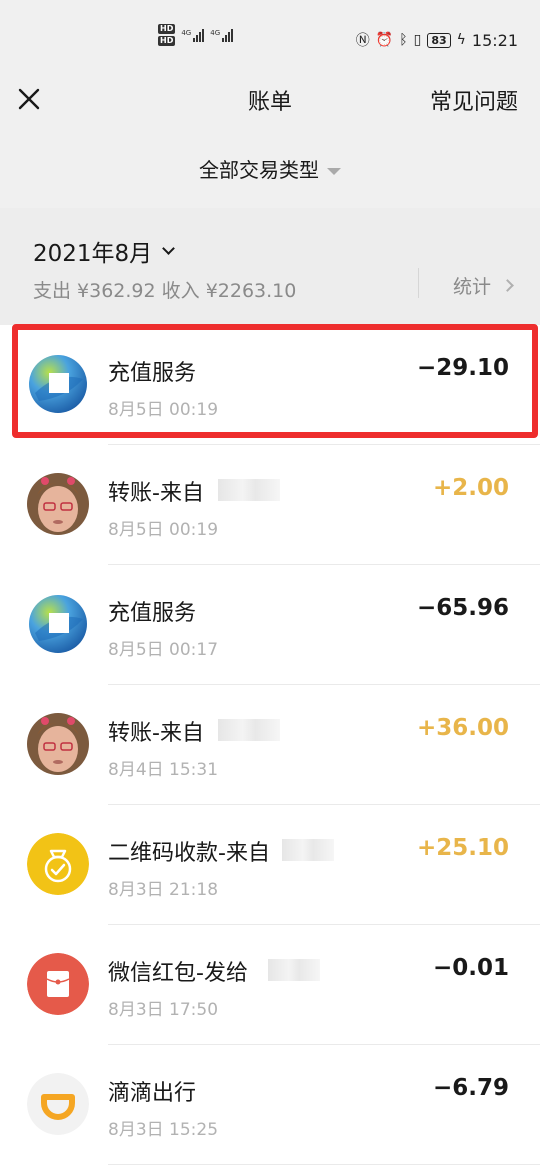  Describe the element at coordinates (93, 254) in the screenshot. I see `month-label: 2021年8月` at that location.